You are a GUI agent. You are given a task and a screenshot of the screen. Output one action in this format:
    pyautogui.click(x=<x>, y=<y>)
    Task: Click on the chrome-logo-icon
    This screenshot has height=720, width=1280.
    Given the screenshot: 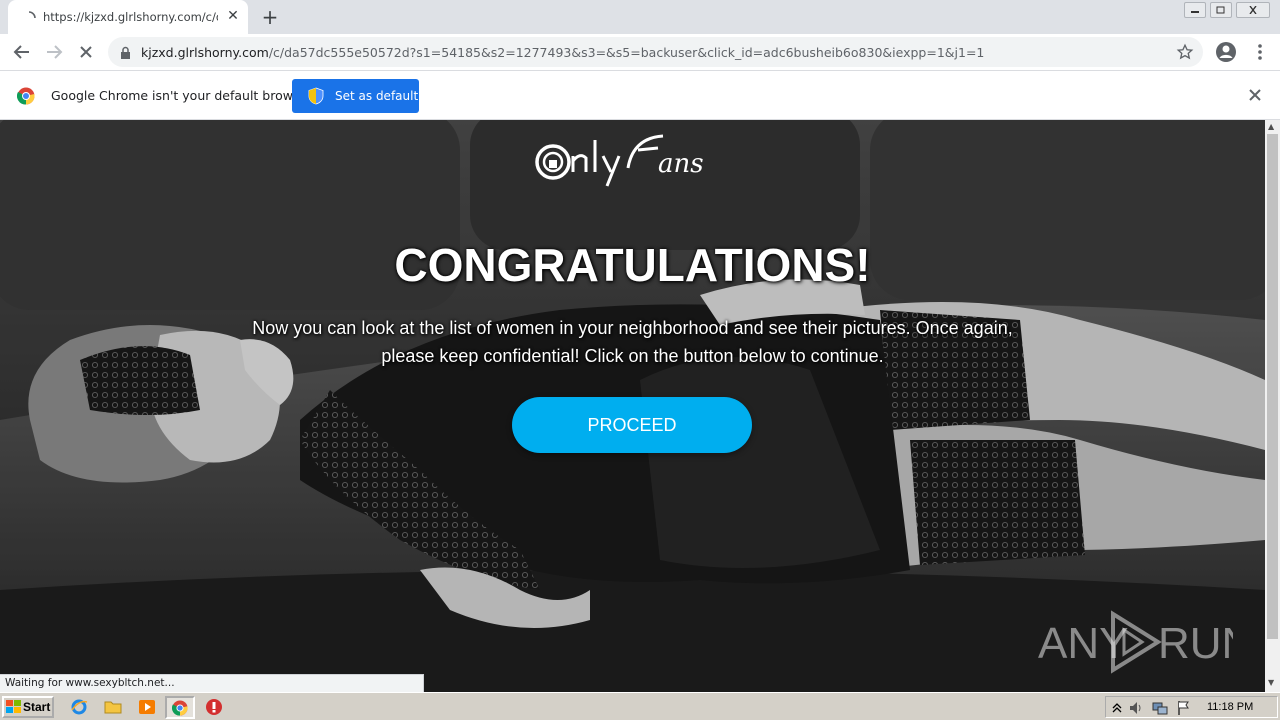 What is the action you would take?
    pyautogui.click(x=25, y=98)
    